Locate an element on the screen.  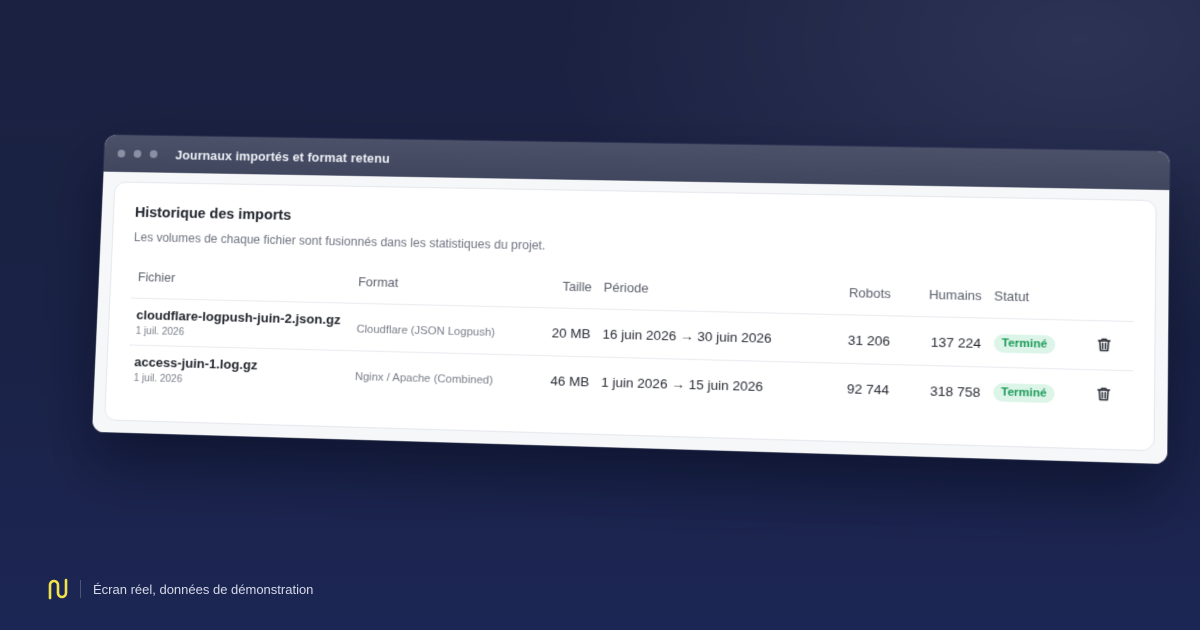
cell-robots: 92 744 is located at coordinates (858, 388).